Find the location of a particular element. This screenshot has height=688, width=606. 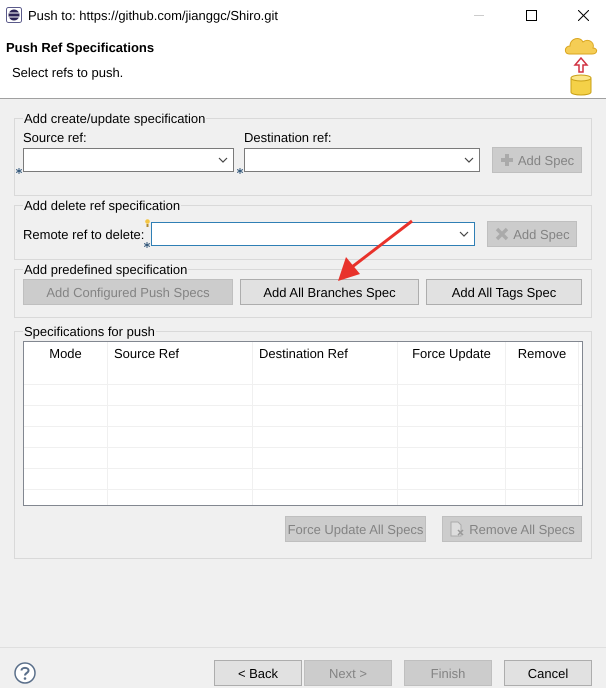

group-title: Add delete ref specification is located at coordinates (102, 205).